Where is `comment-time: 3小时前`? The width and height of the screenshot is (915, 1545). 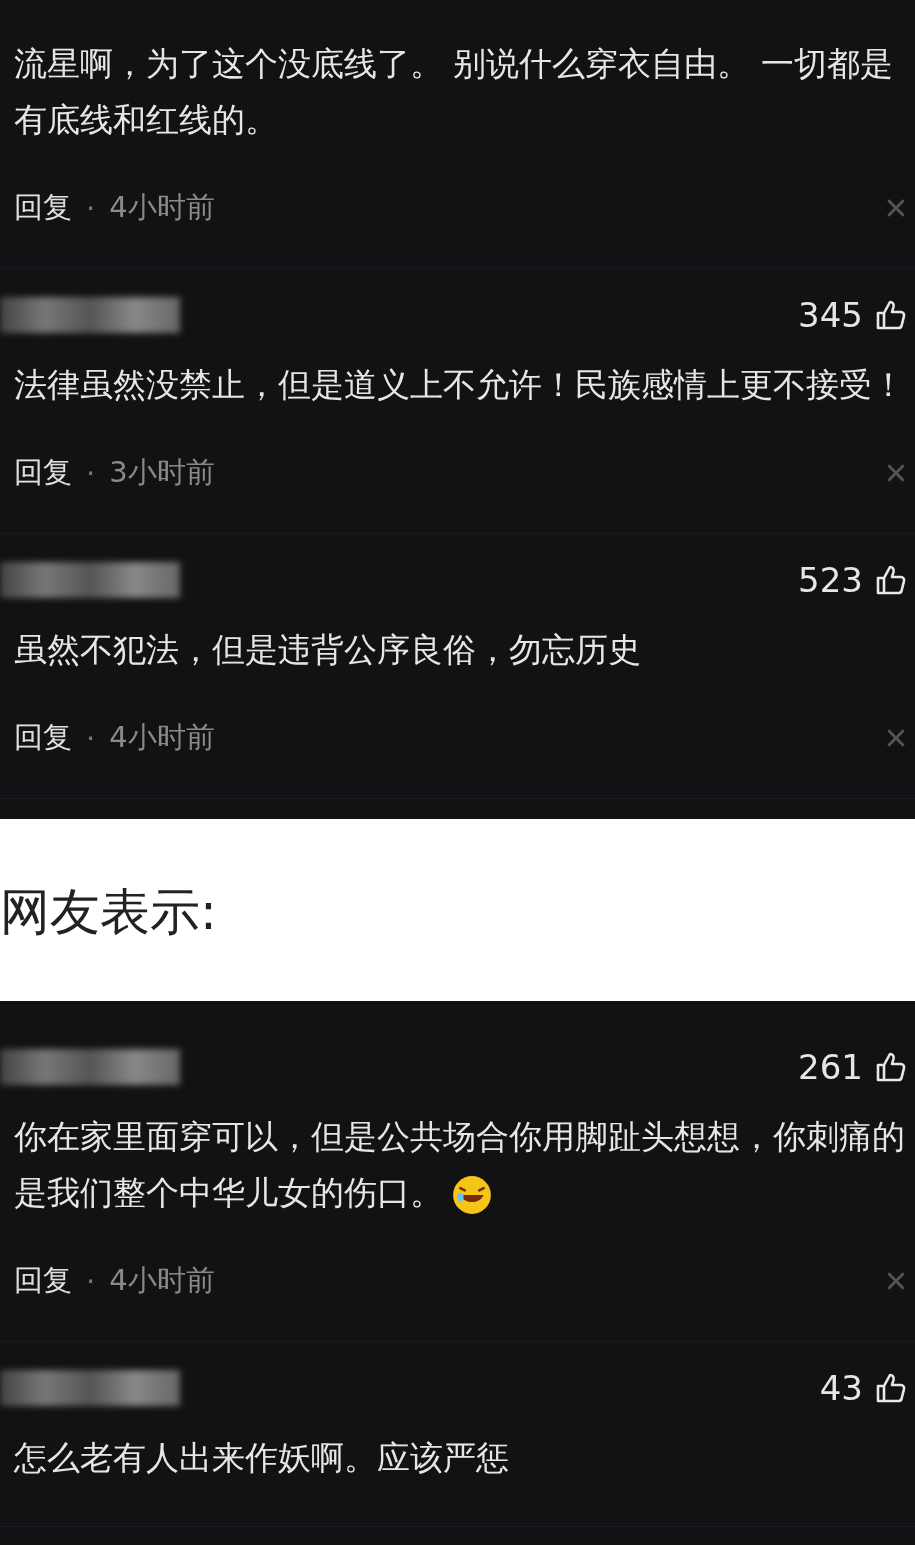 comment-time: 3小时前 is located at coordinates (162, 472).